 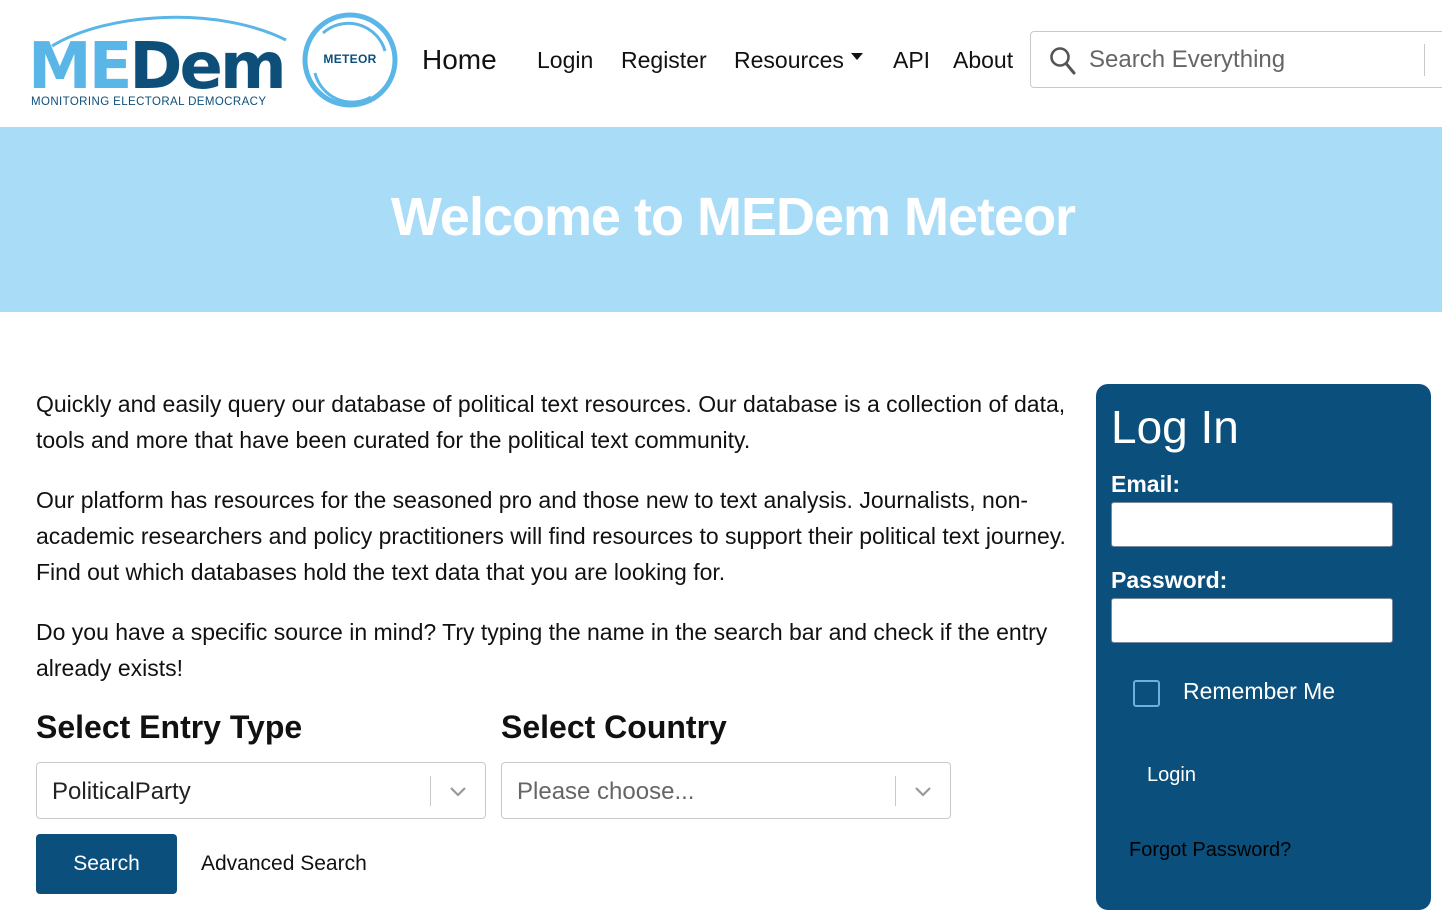 I want to click on advanced-search-link: Advanced Search, so click(x=284, y=864).